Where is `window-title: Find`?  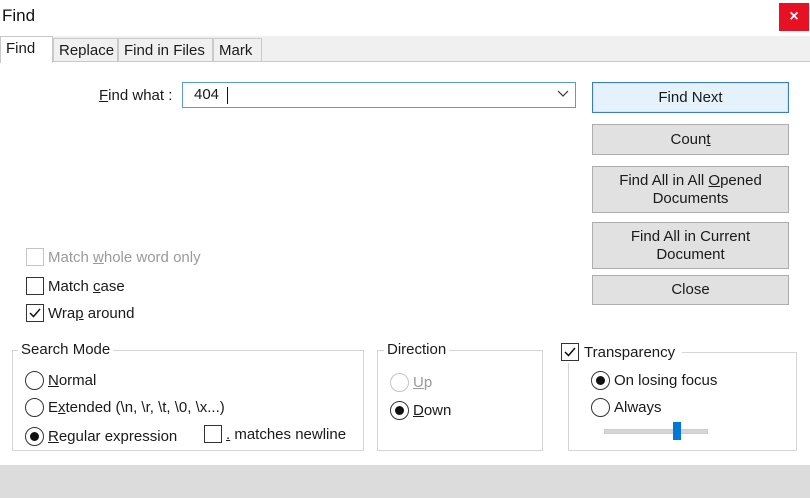
window-title: Find is located at coordinates (19, 15).